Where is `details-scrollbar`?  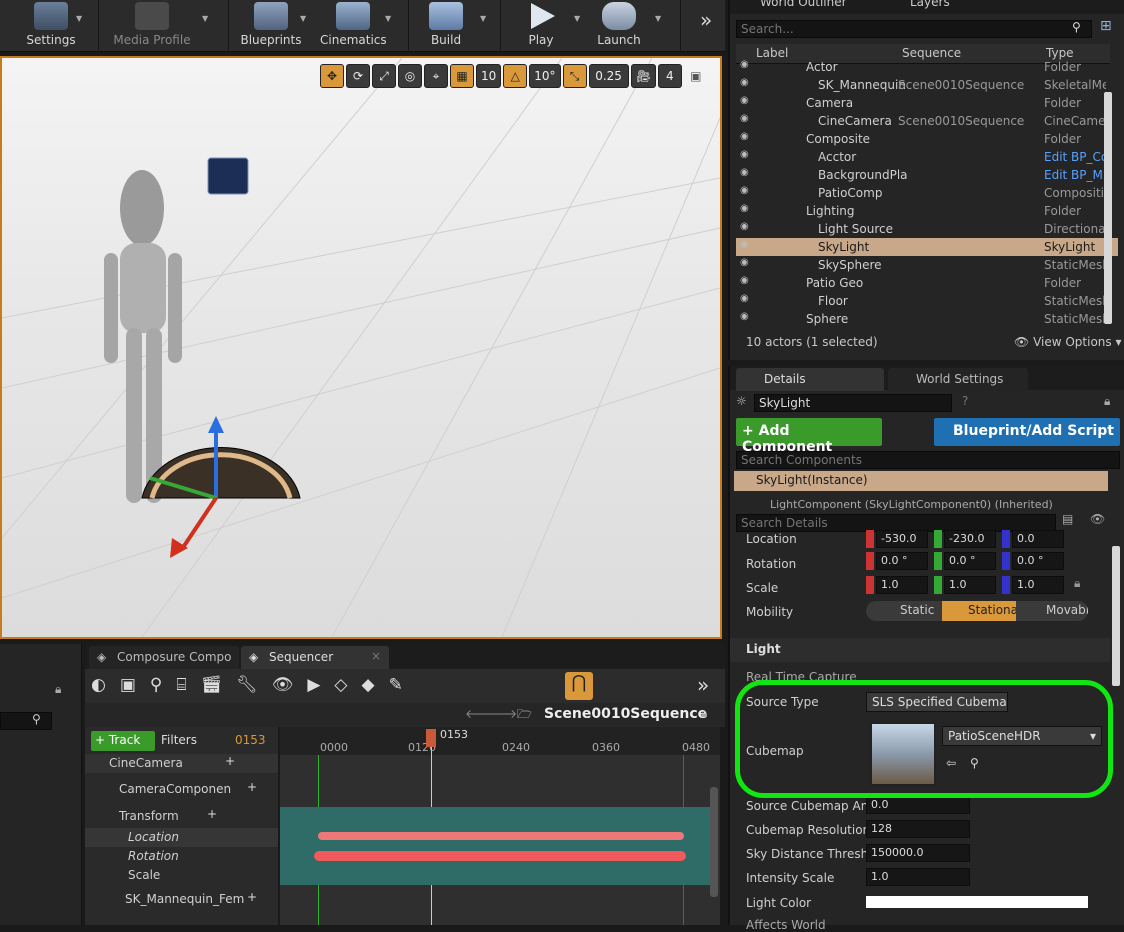
details-scrollbar is located at coordinates (1116, 616).